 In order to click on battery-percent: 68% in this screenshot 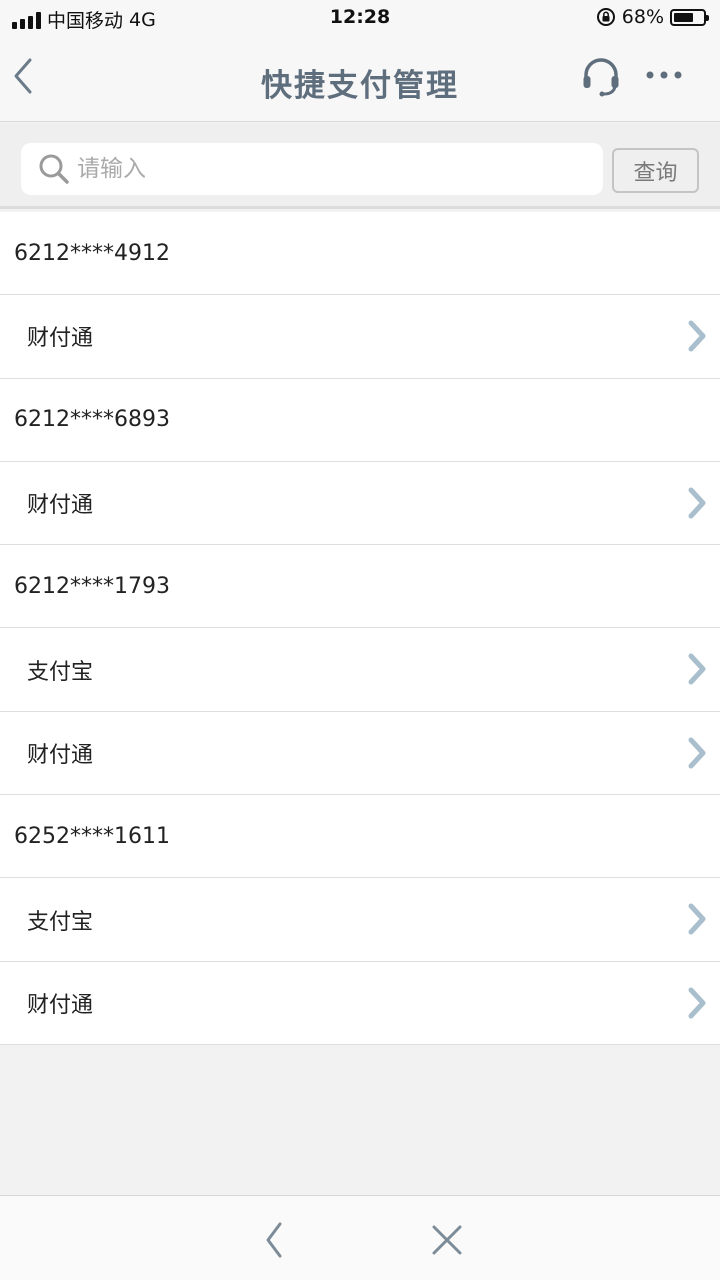, I will do `click(642, 17)`.